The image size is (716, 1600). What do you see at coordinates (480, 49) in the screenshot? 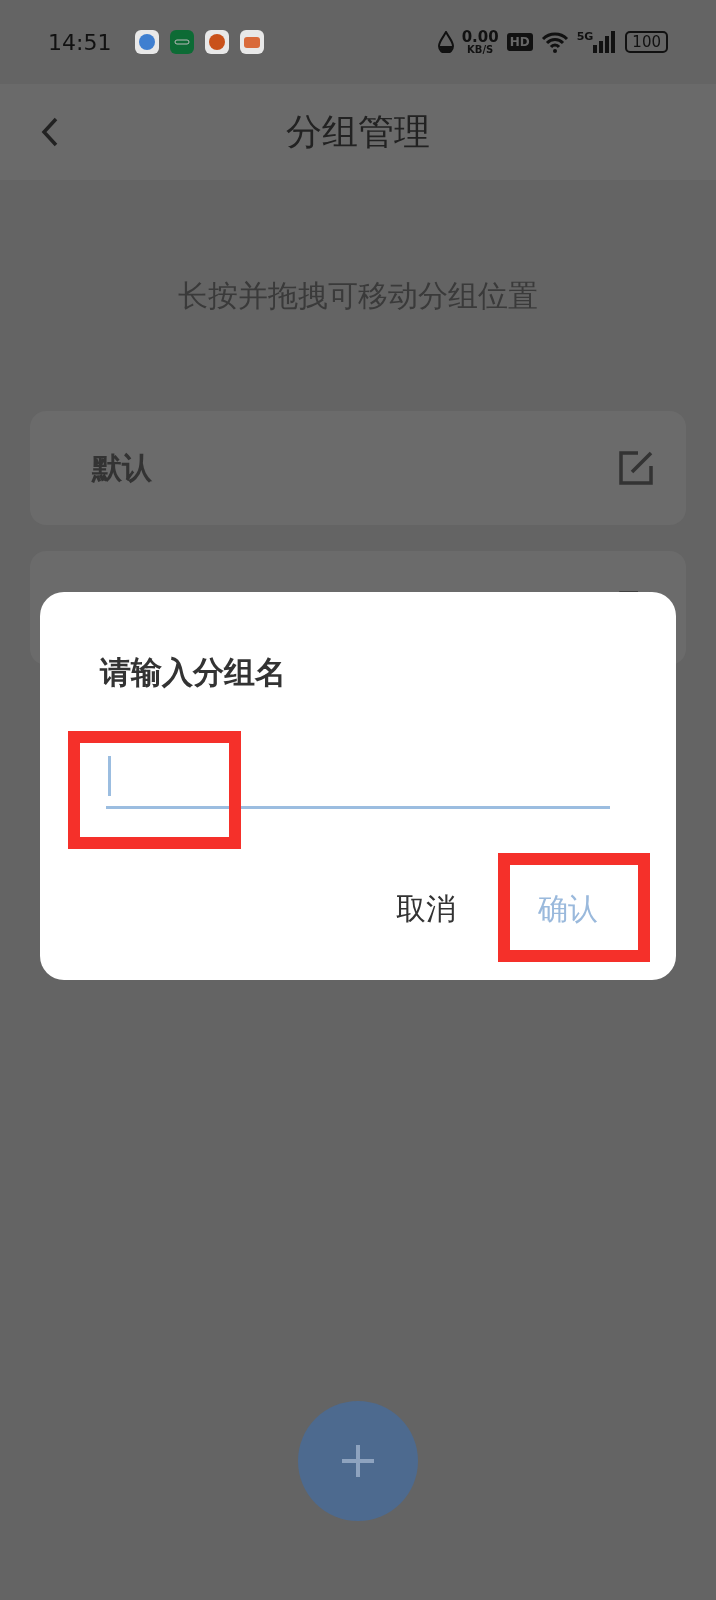
I see `speed-unit: KB/S` at bounding box center [480, 49].